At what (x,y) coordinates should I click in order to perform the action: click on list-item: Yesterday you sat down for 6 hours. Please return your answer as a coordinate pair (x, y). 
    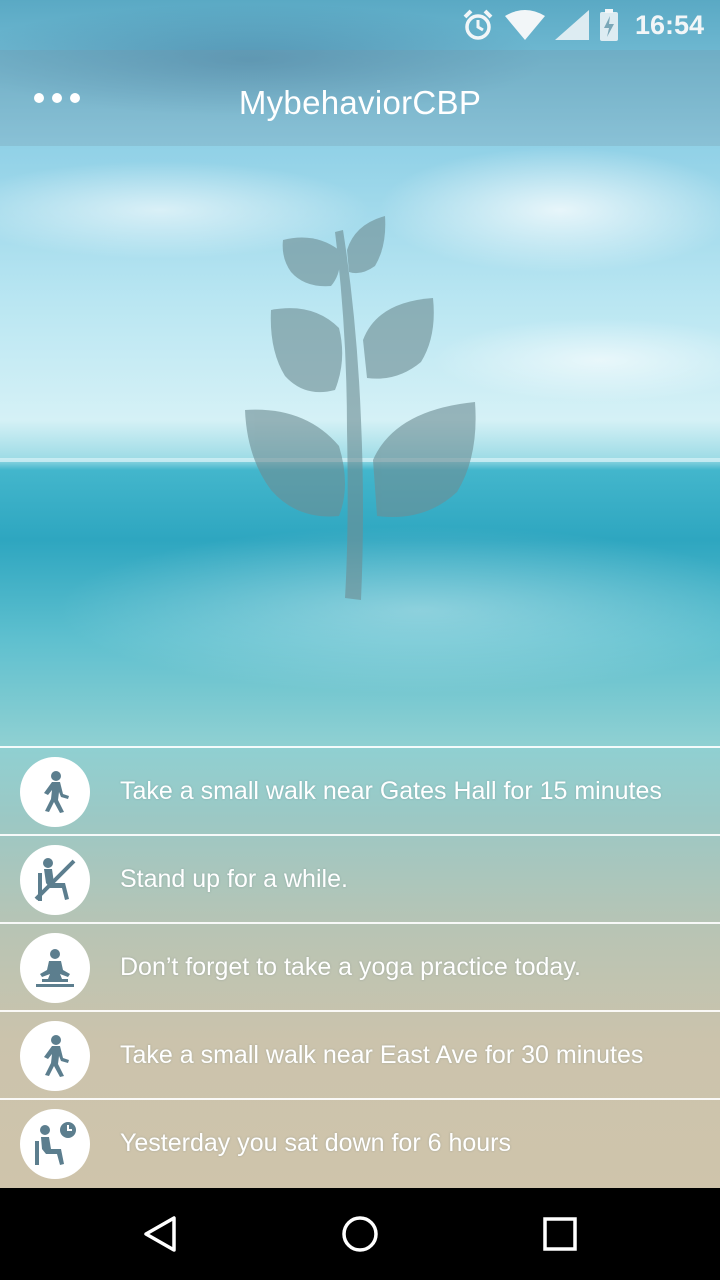
    Looking at the image, I should click on (360, 1142).